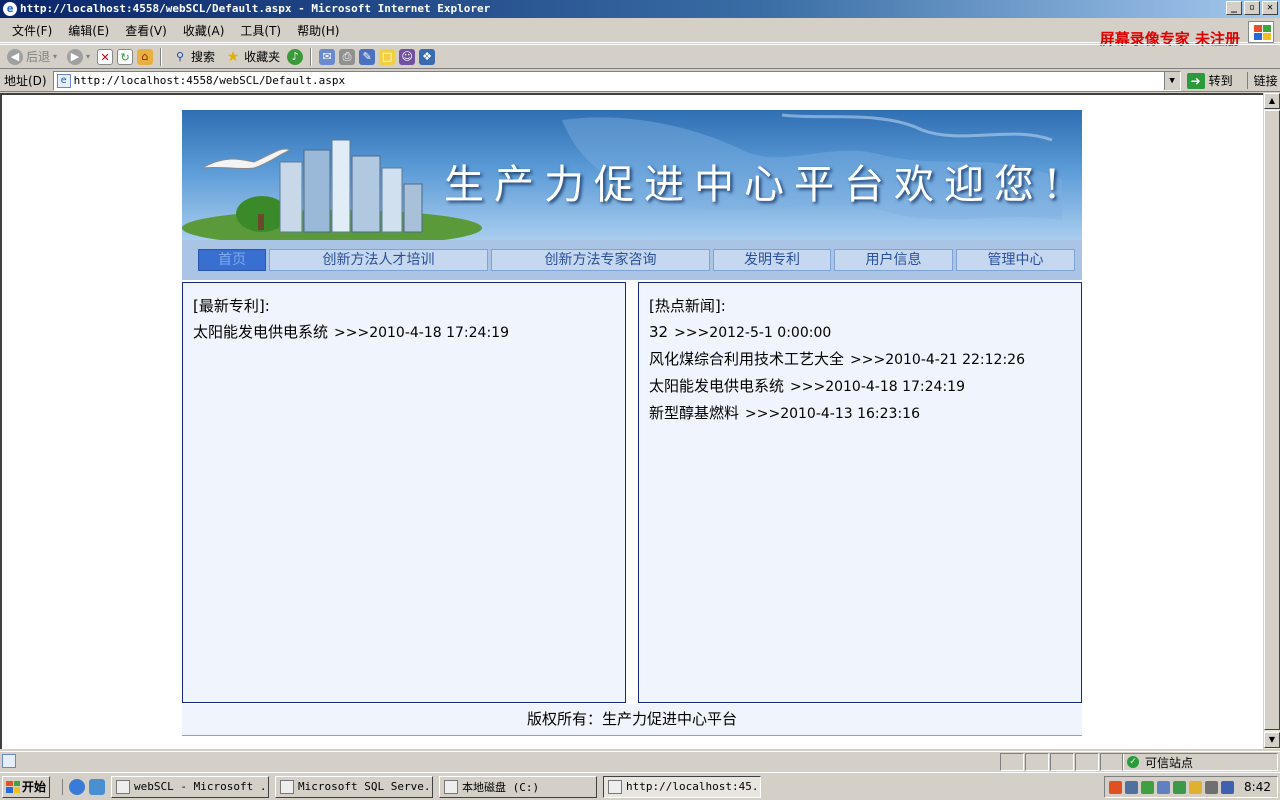 The width and height of the screenshot is (1280, 800). I want to click on zone-label: 可信站点, so click(1169, 762).